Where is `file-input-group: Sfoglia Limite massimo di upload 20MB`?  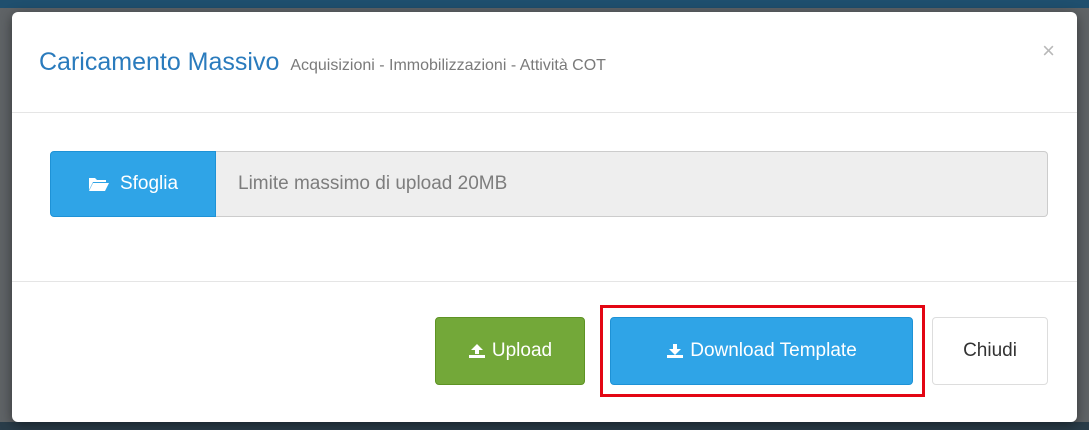 file-input-group: Sfoglia Limite massimo di upload 20MB is located at coordinates (549, 184).